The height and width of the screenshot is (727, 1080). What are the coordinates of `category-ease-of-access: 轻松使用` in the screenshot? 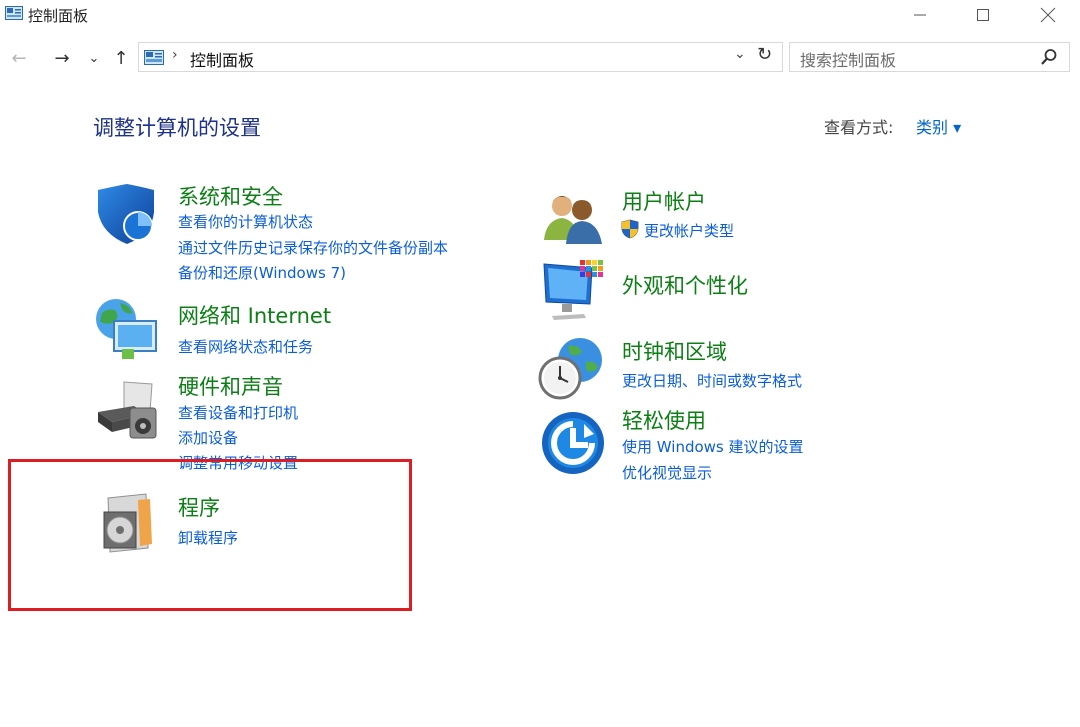 It's located at (664, 420).